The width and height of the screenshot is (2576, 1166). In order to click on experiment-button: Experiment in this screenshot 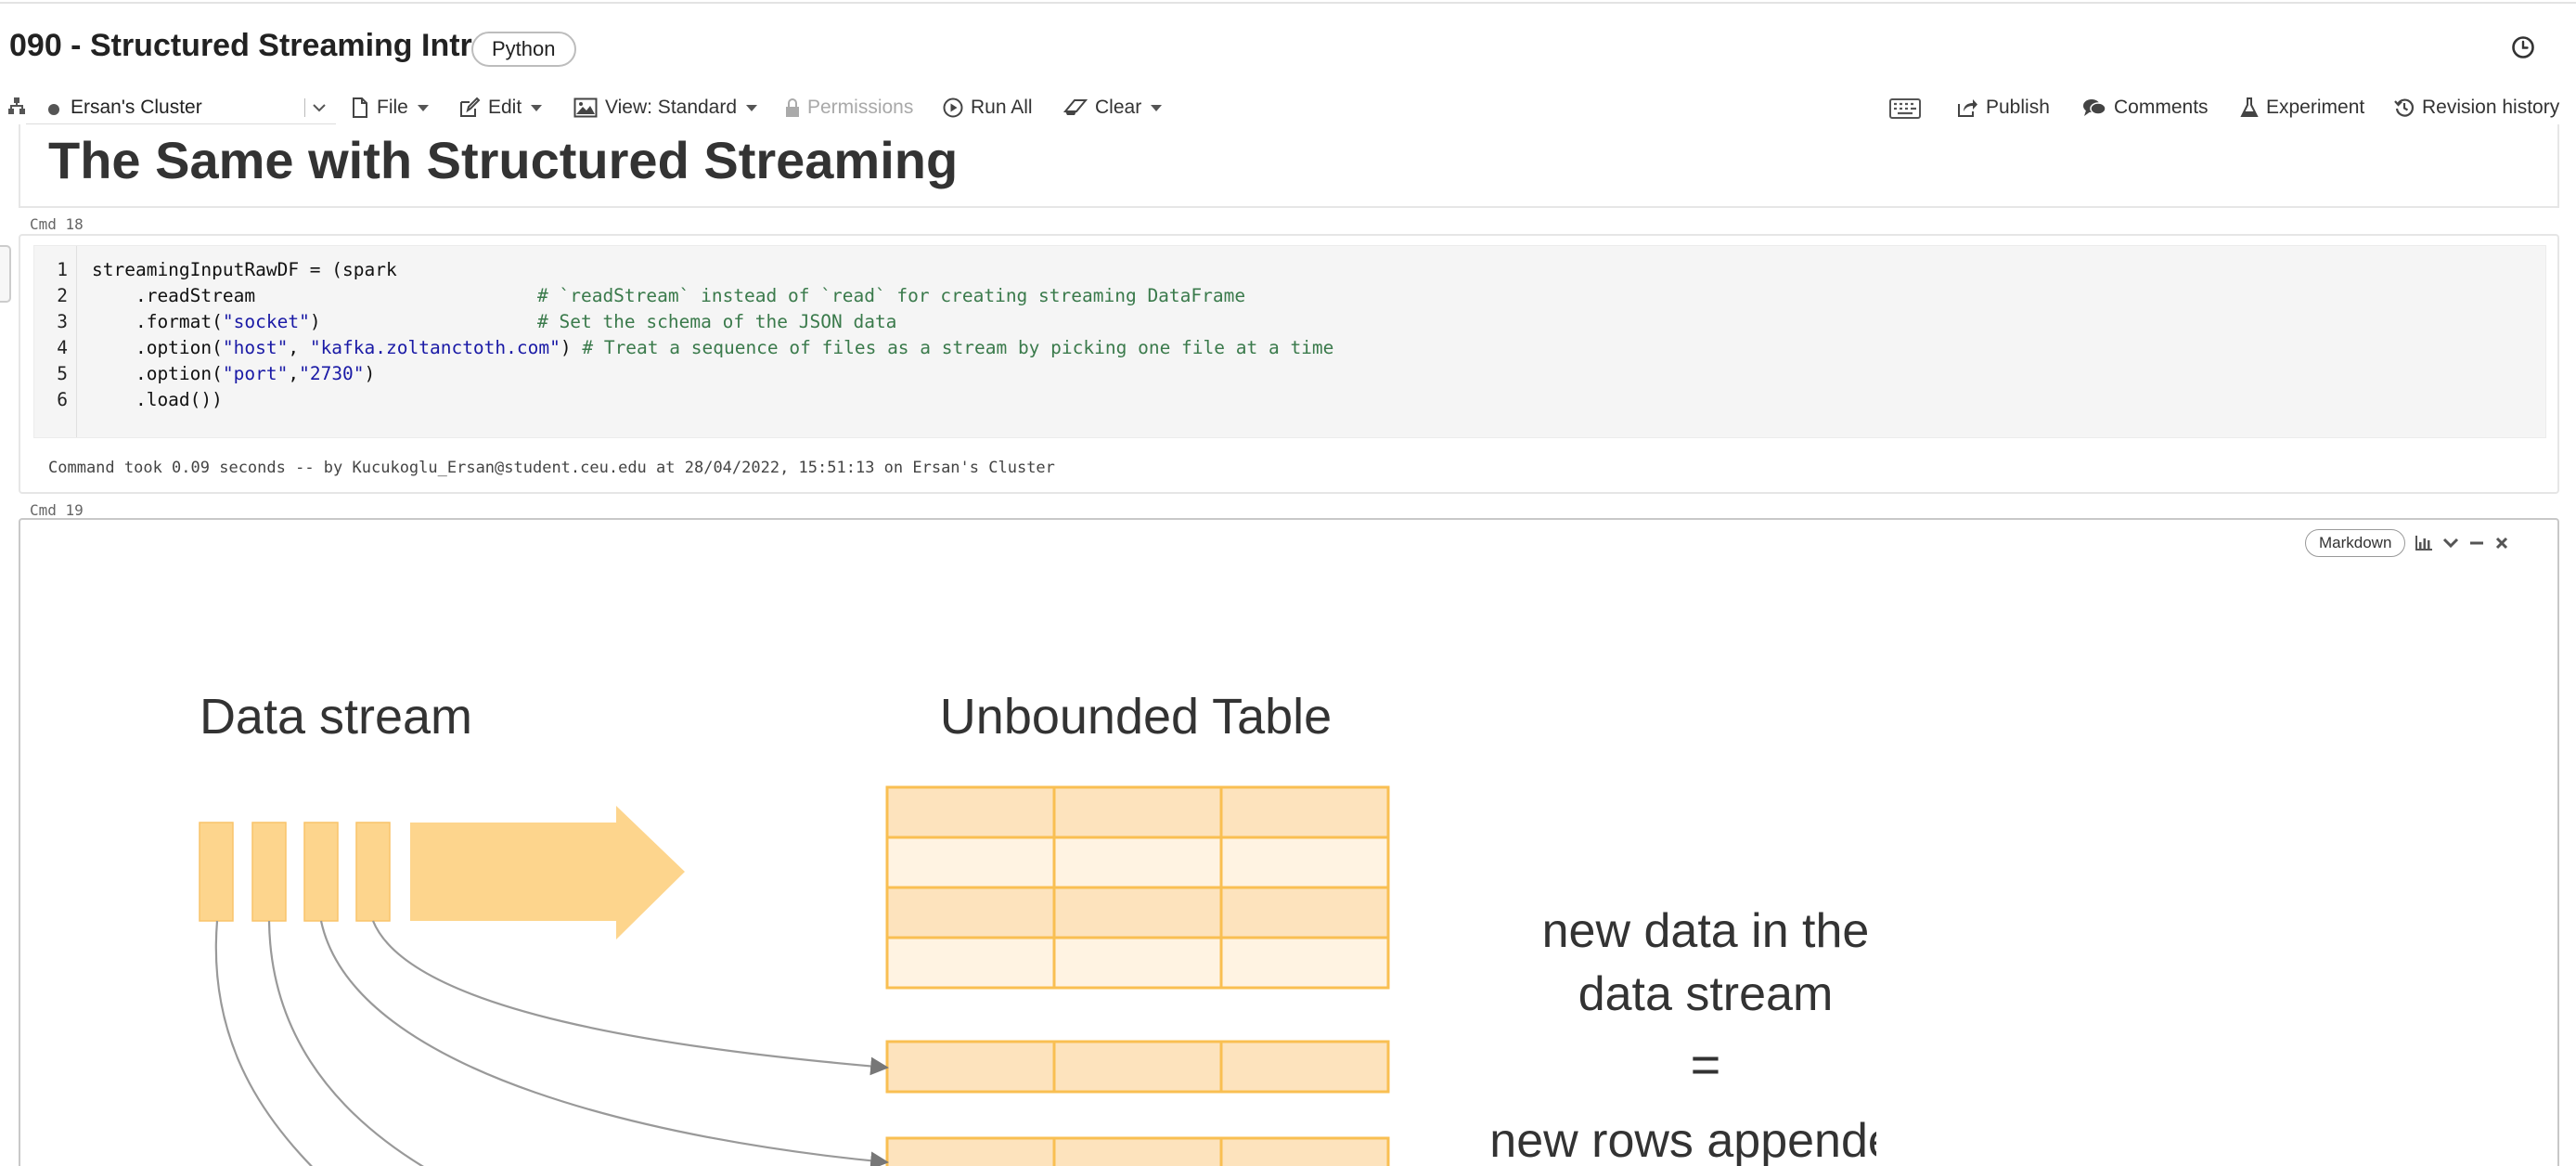, I will do `click(2302, 107)`.